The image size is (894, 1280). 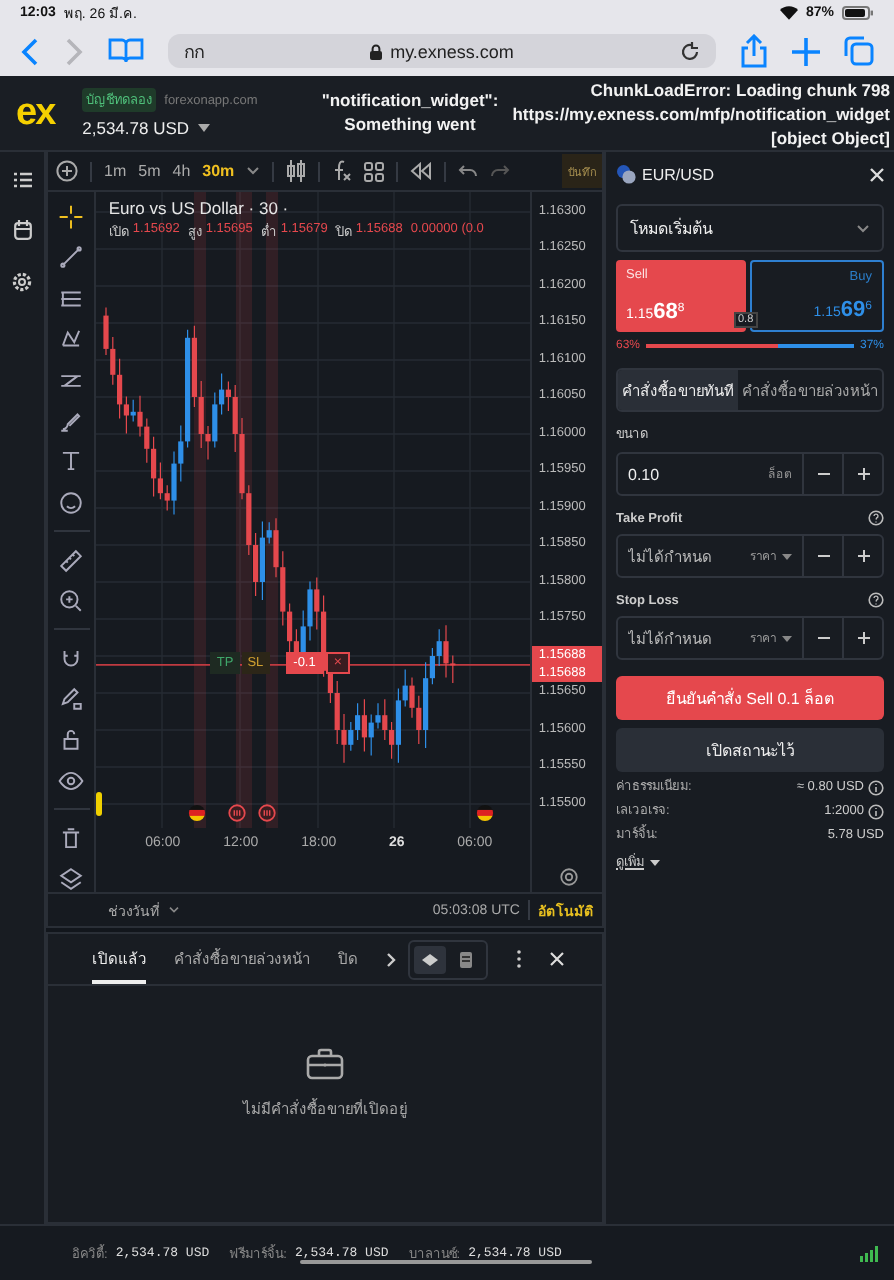 What do you see at coordinates (750, 698) in the screenshot?
I see `confirm-order-button: ยืนยันคำสั่ง Sell 0.1 ล็อต` at bounding box center [750, 698].